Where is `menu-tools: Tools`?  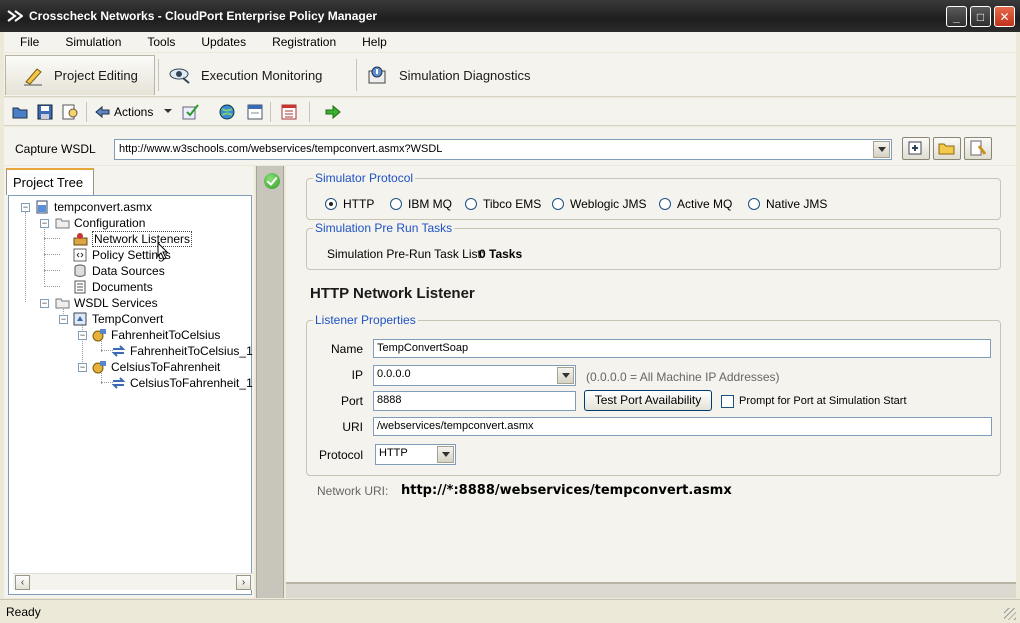 menu-tools: Tools is located at coordinates (160, 42).